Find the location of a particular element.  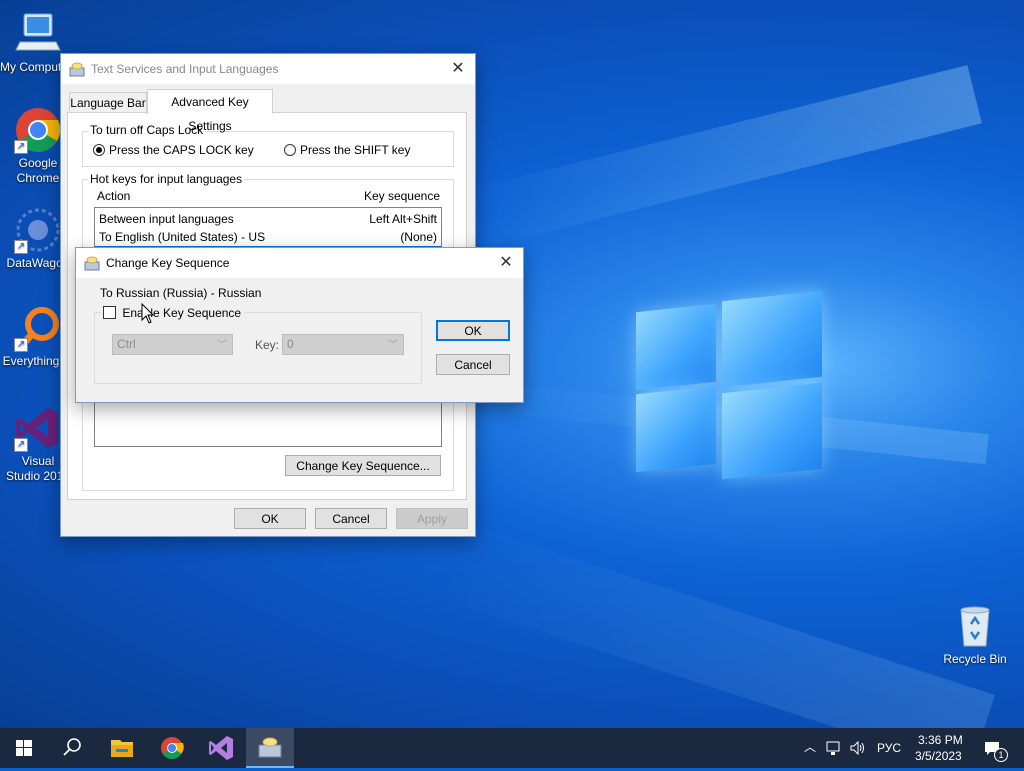

chrome-icon is located at coordinates (172, 748).